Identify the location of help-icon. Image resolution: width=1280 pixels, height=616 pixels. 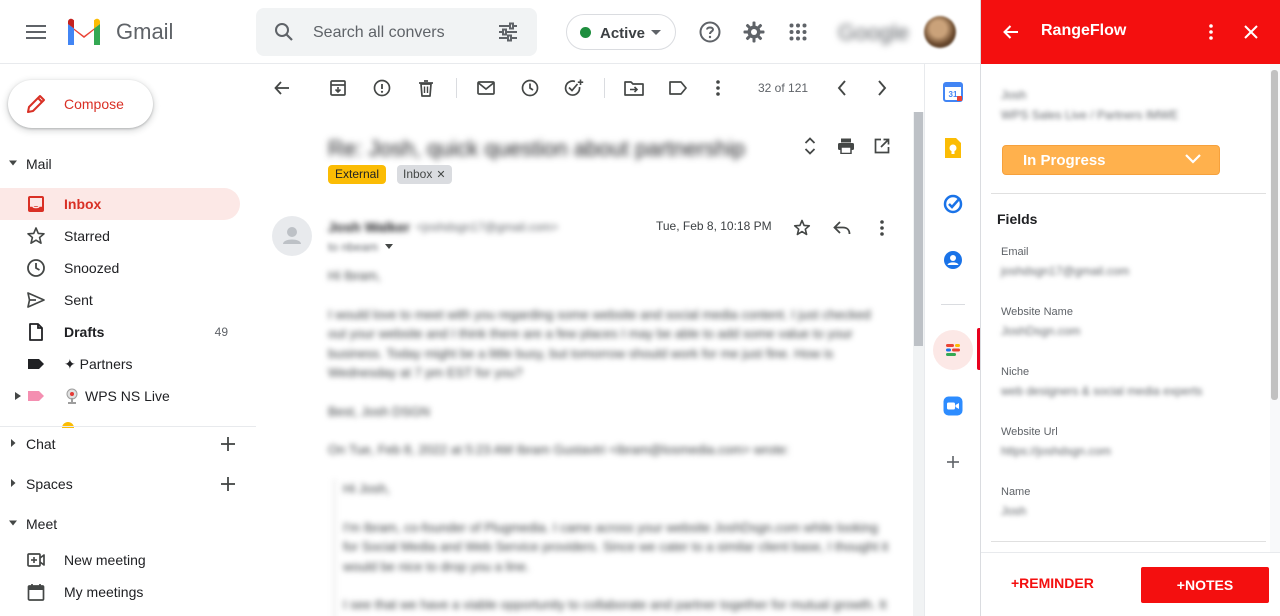
(710, 32).